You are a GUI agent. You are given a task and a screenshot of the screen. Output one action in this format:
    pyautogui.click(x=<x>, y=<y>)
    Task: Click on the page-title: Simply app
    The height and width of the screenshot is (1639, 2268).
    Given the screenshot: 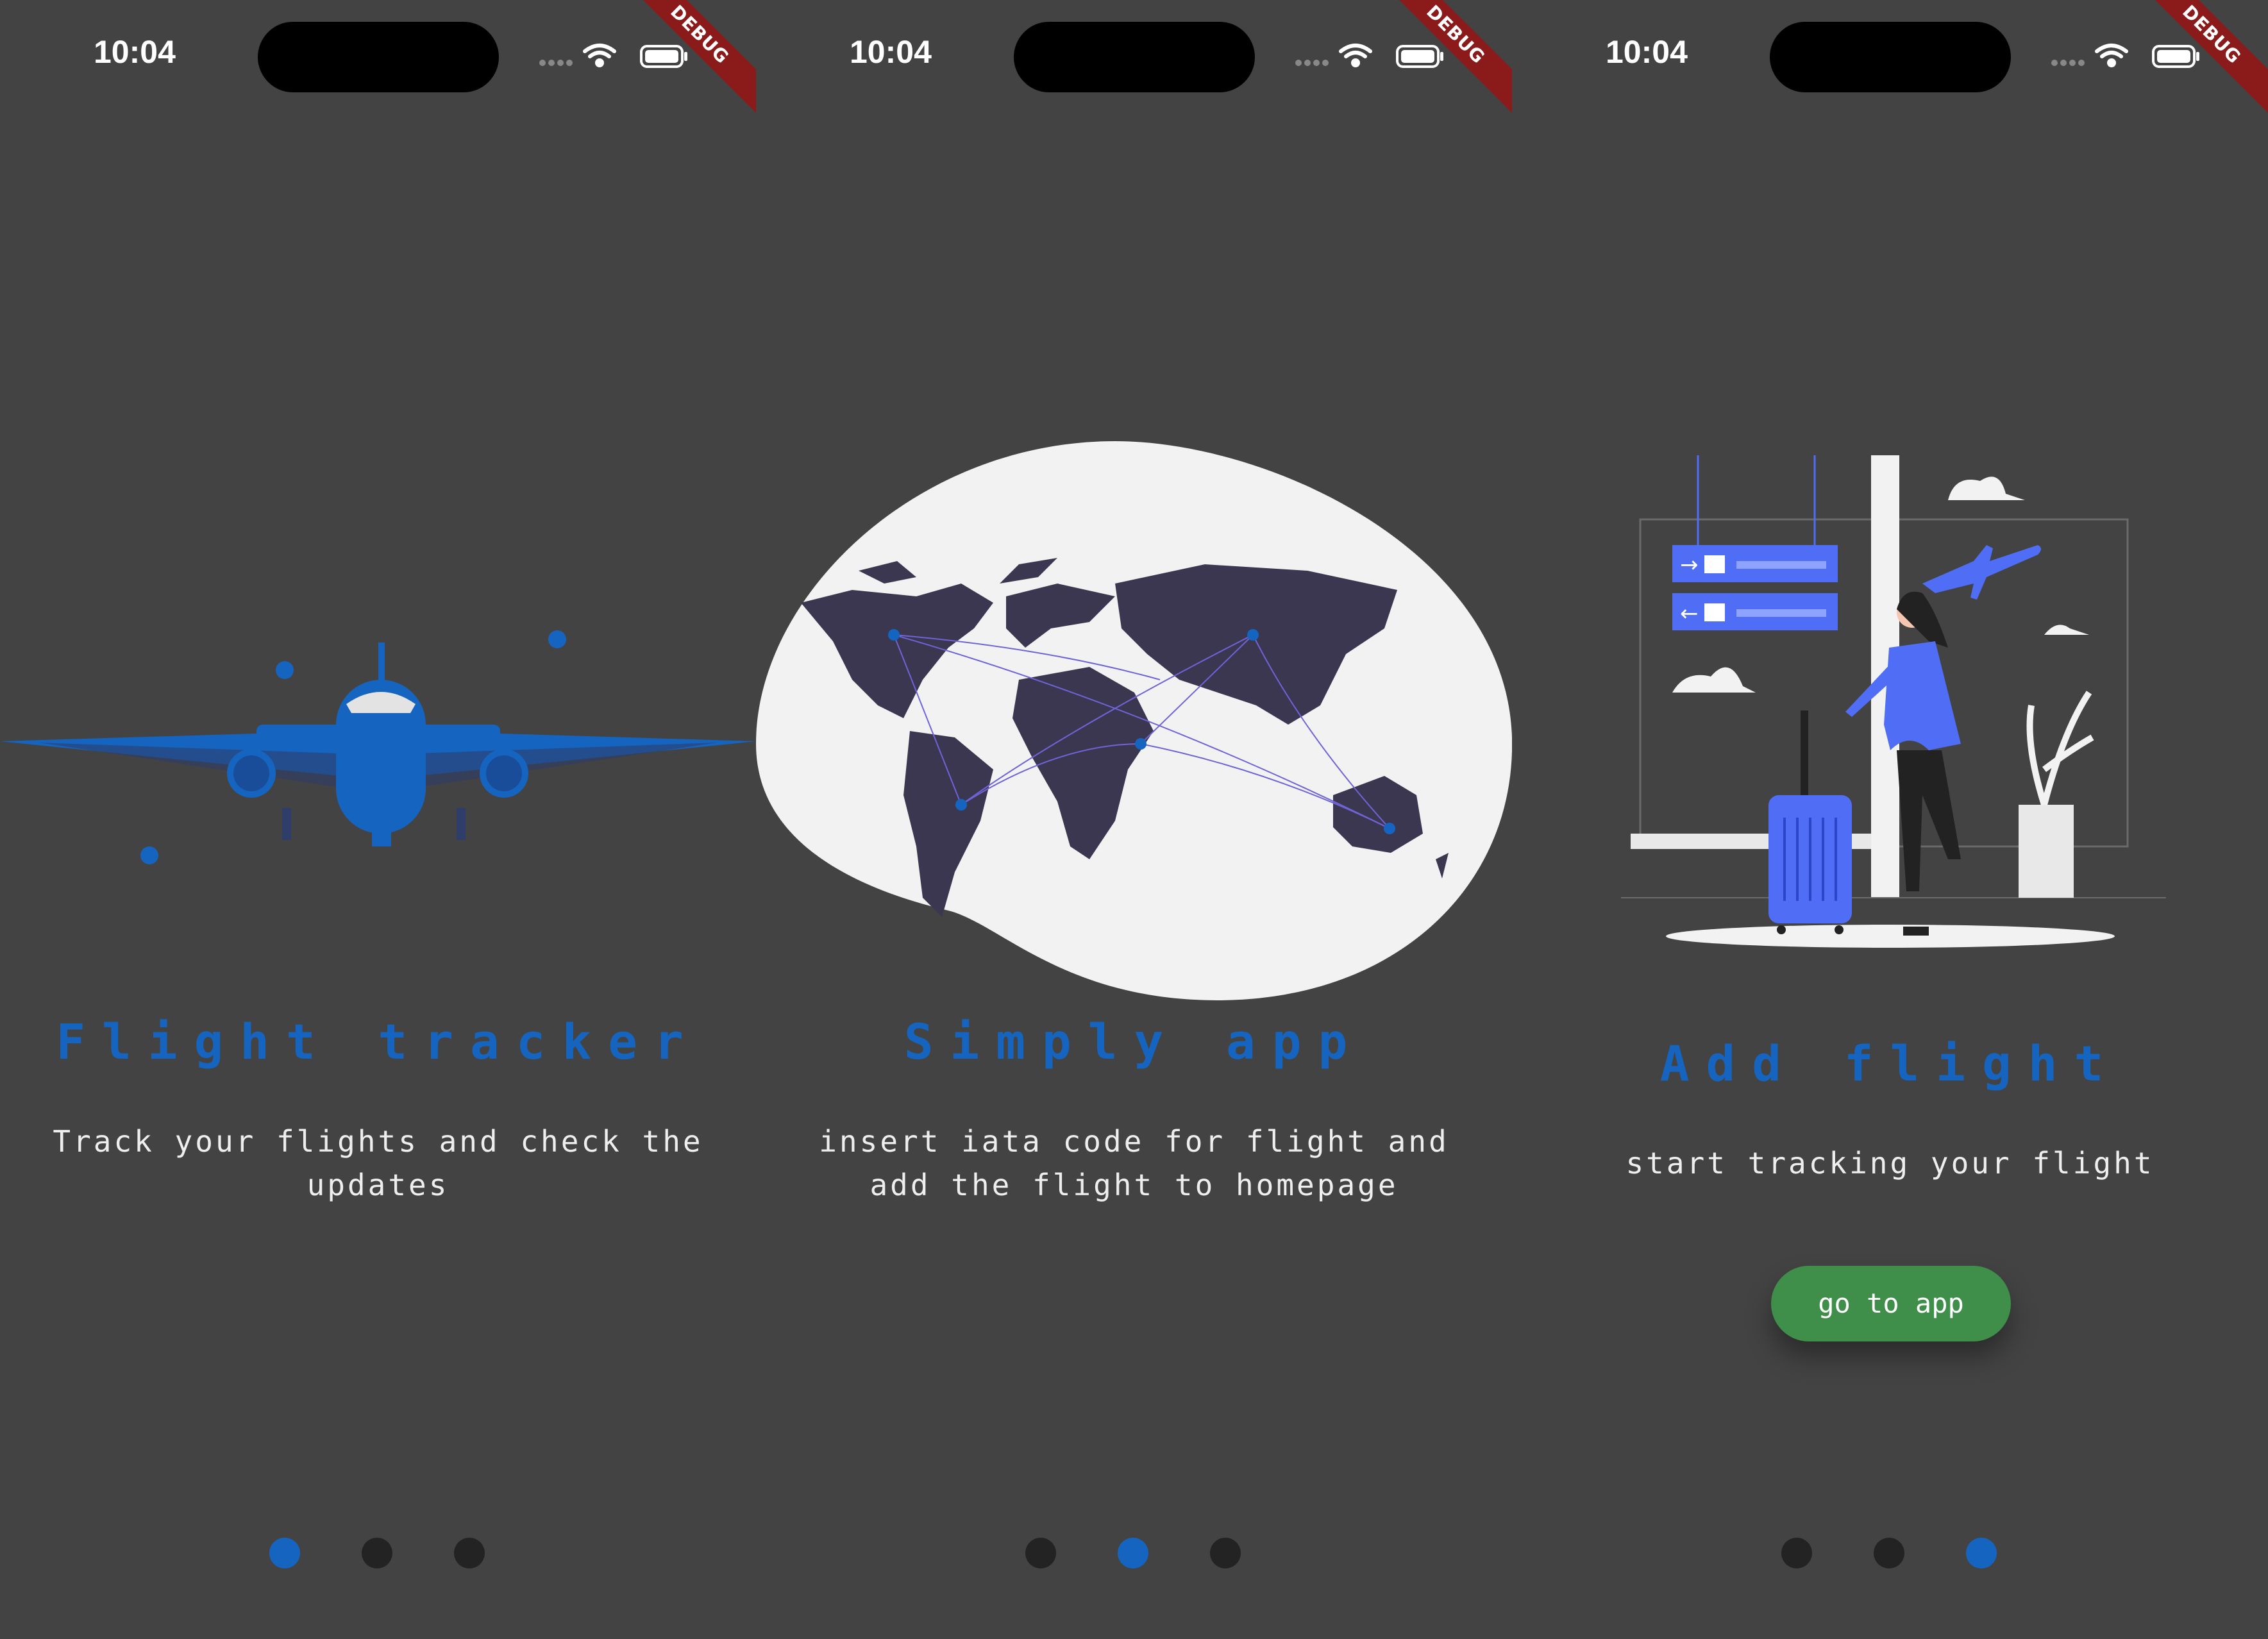 What is the action you would take?
    pyautogui.click(x=1134, y=1041)
    